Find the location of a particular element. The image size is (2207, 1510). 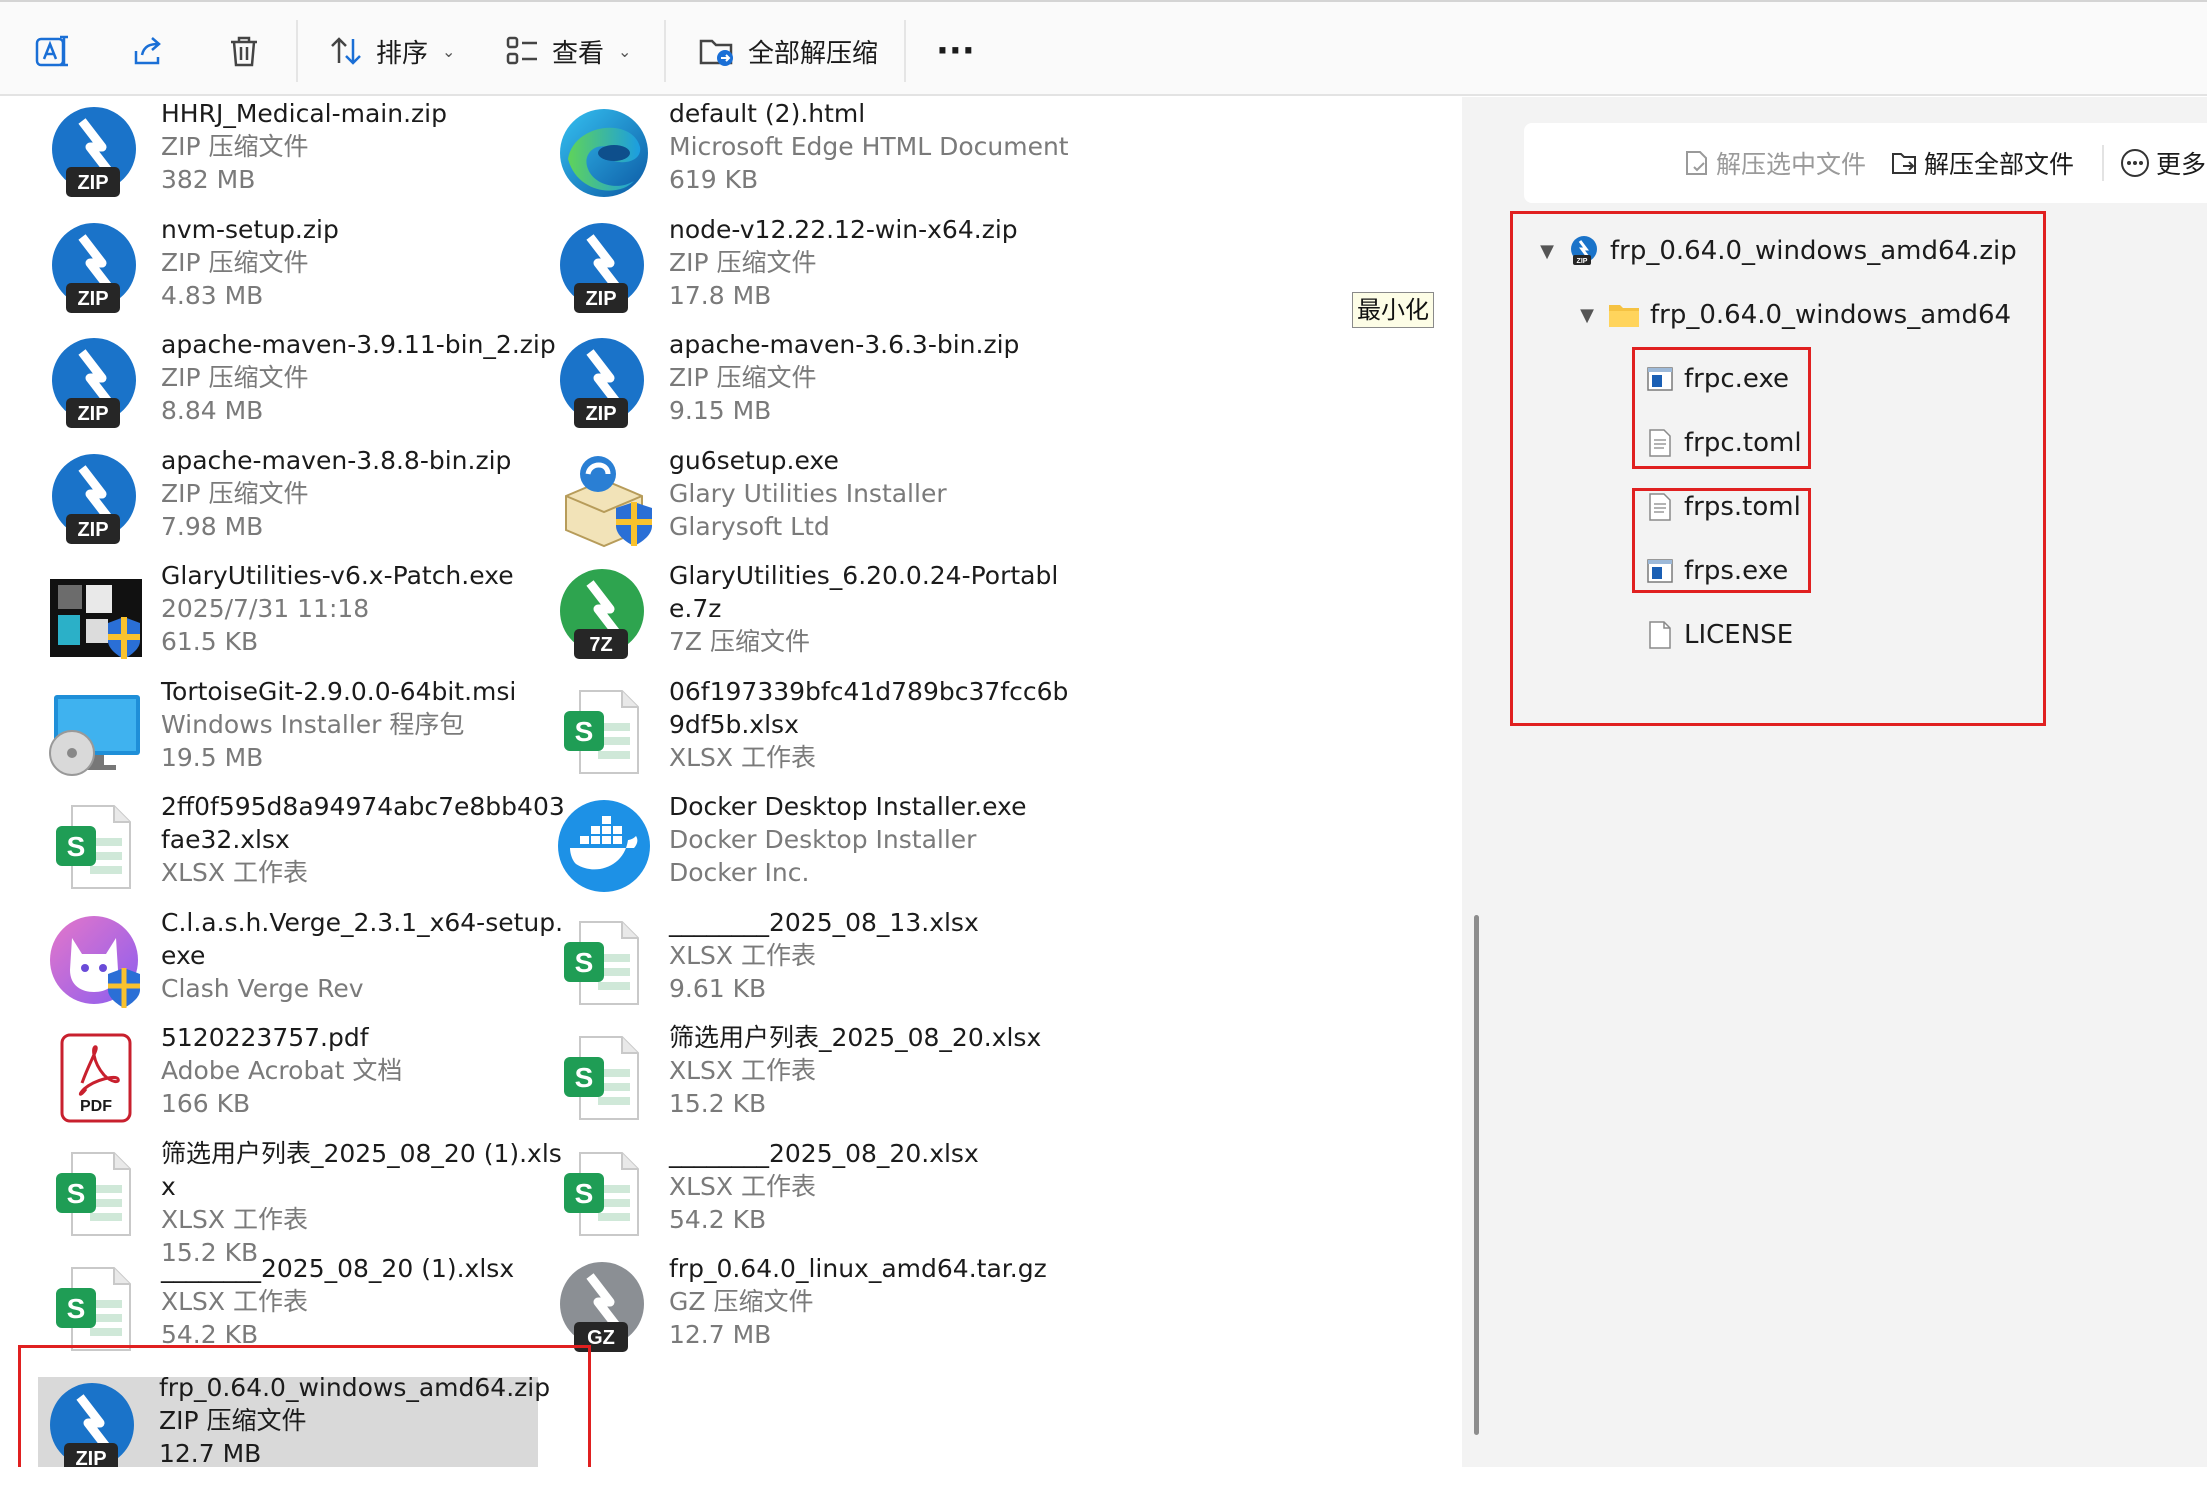

file-item: ZIP HHRJ_Medical-main.zip ZIP 压缩文件 382 MB is located at coordinates (300, 153).